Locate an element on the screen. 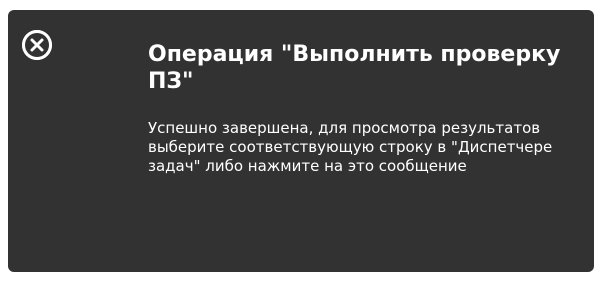  notification-title: Операция "Выполнить проверку ПЗ" is located at coordinates (354, 68).